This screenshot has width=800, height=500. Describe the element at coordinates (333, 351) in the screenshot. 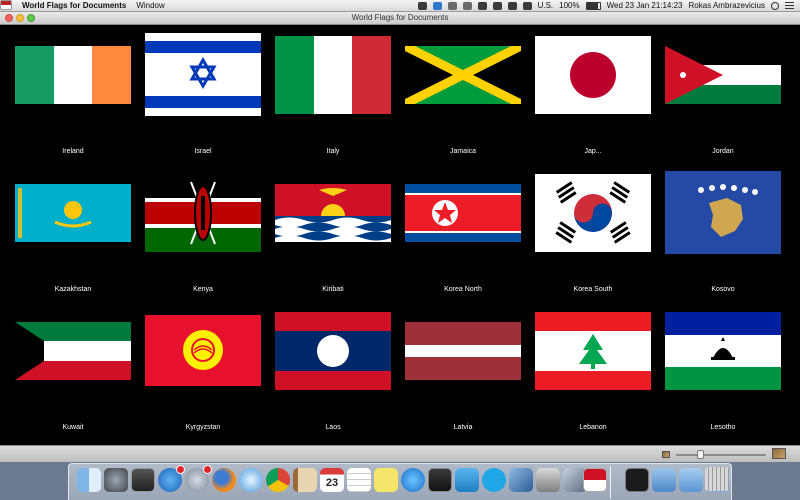

I see `laos-flag-image` at that location.